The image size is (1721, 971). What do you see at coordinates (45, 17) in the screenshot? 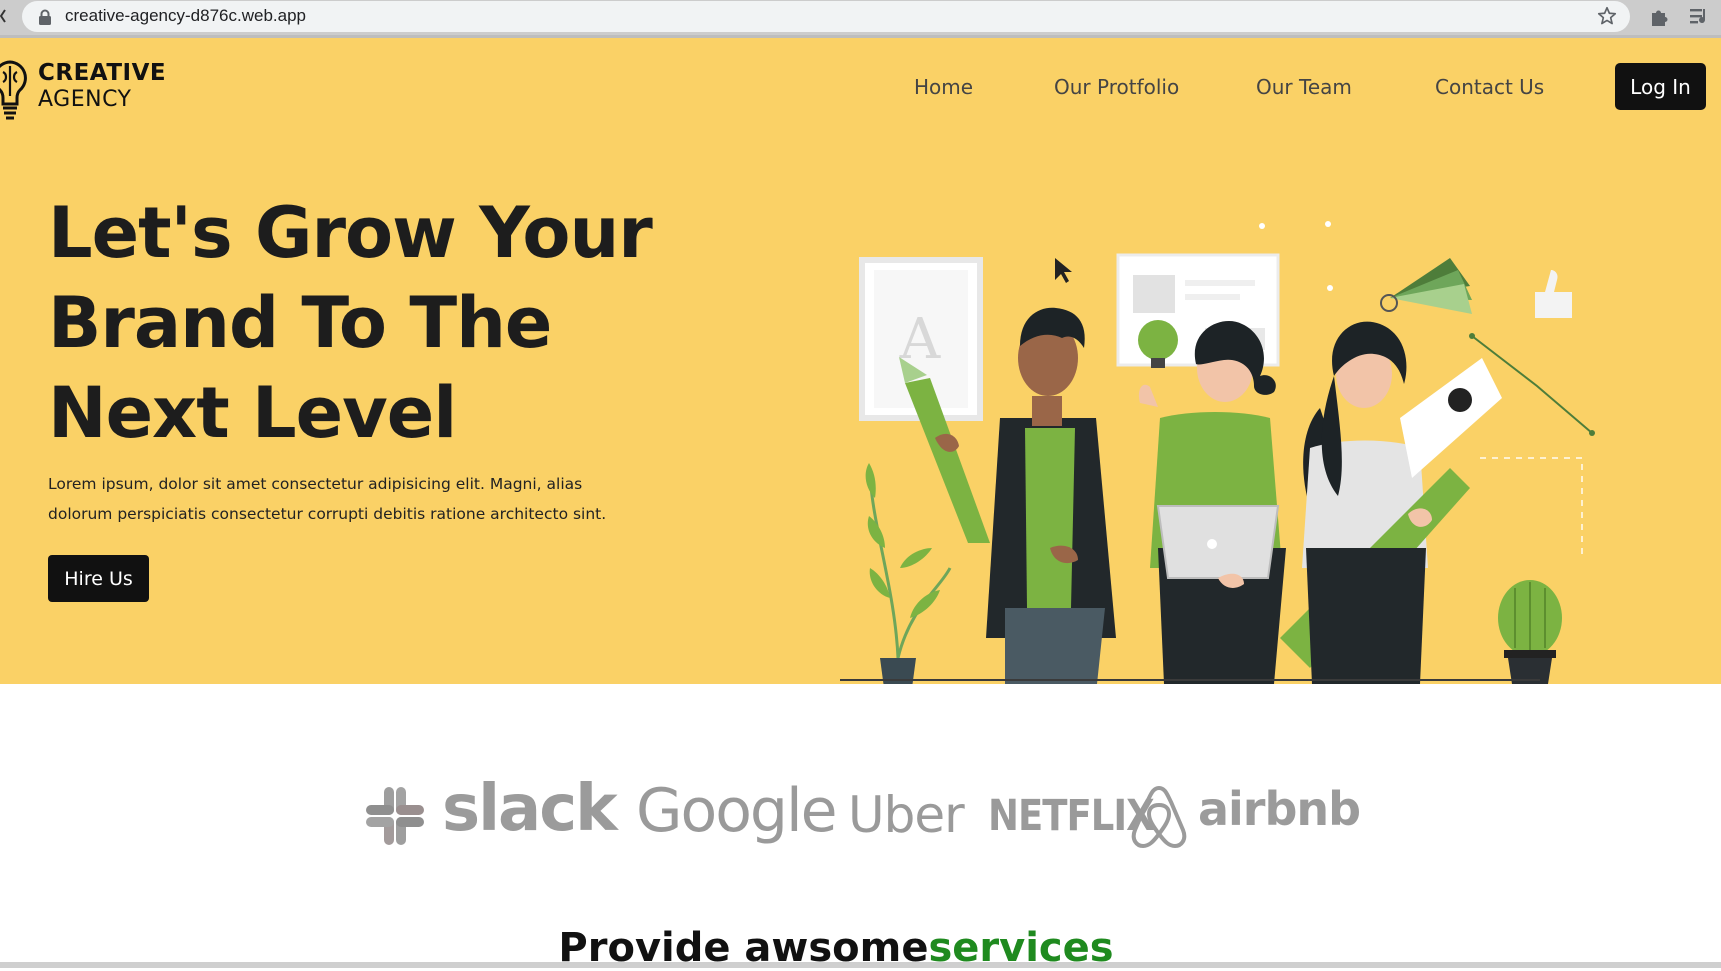
I see `lock-icon` at bounding box center [45, 17].